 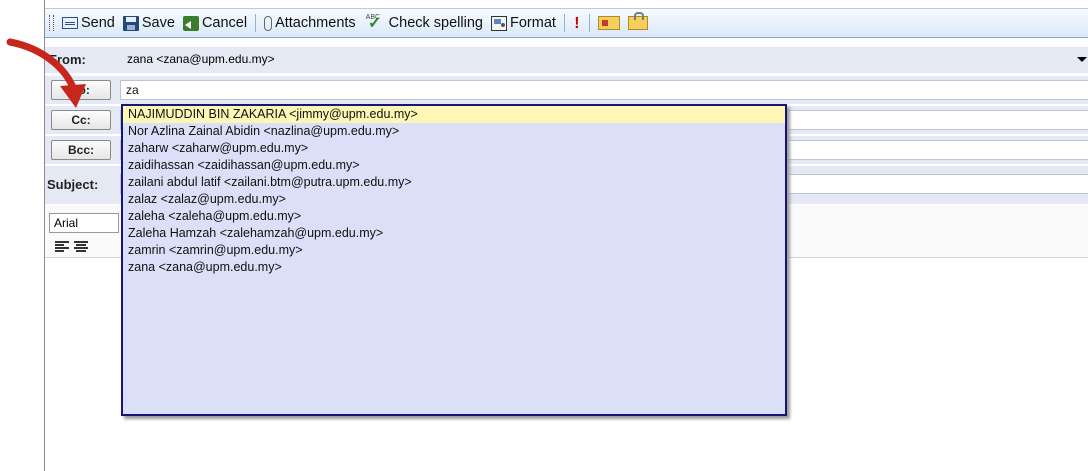 I want to click on autocomplete-item: zalaz <zalaz@upm.edu.my>, so click(x=454, y=199).